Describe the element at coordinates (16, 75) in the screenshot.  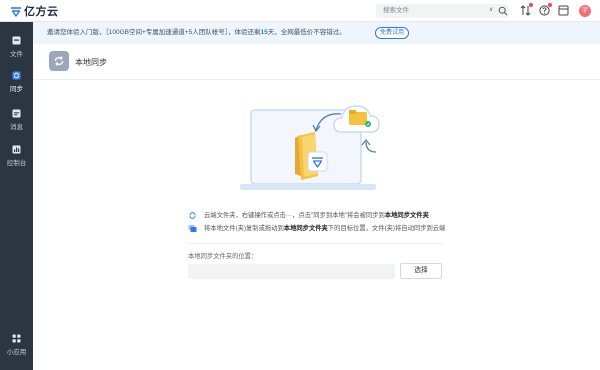
I see `sync-icon` at that location.